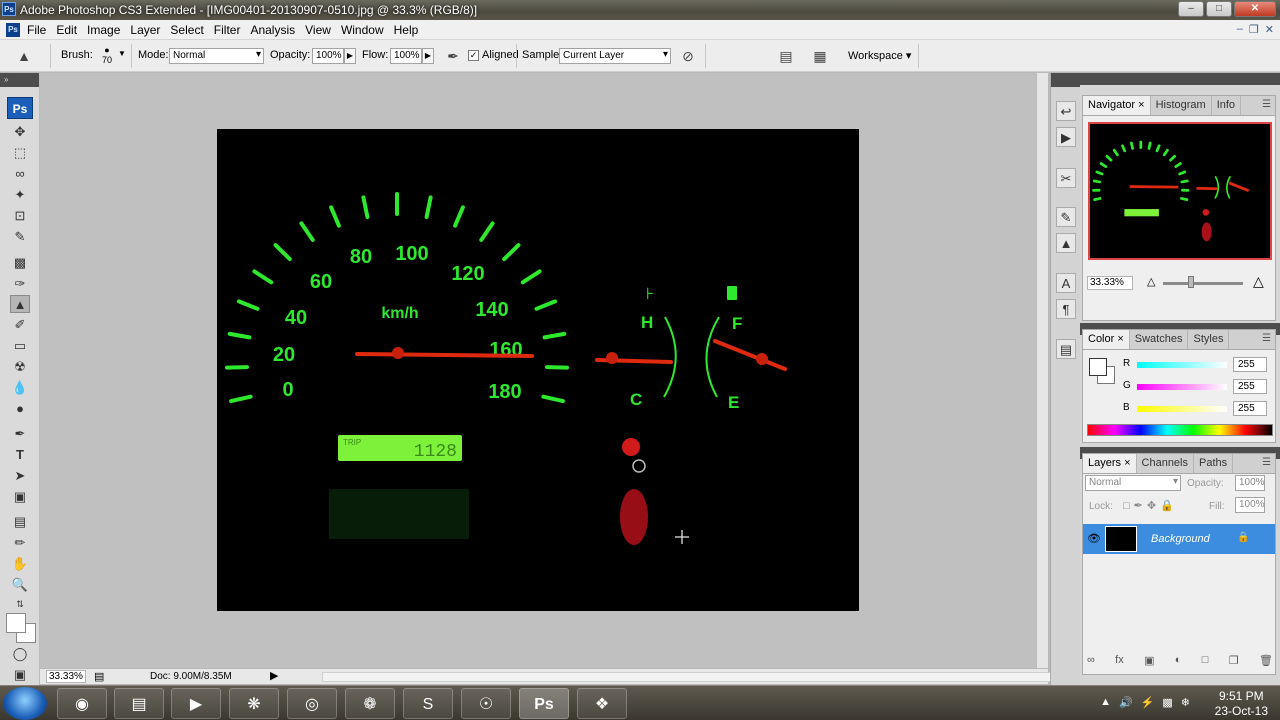  What do you see at coordinates (1227, 105) in the screenshot?
I see `tab-info: Info` at bounding box center [1227, 105].